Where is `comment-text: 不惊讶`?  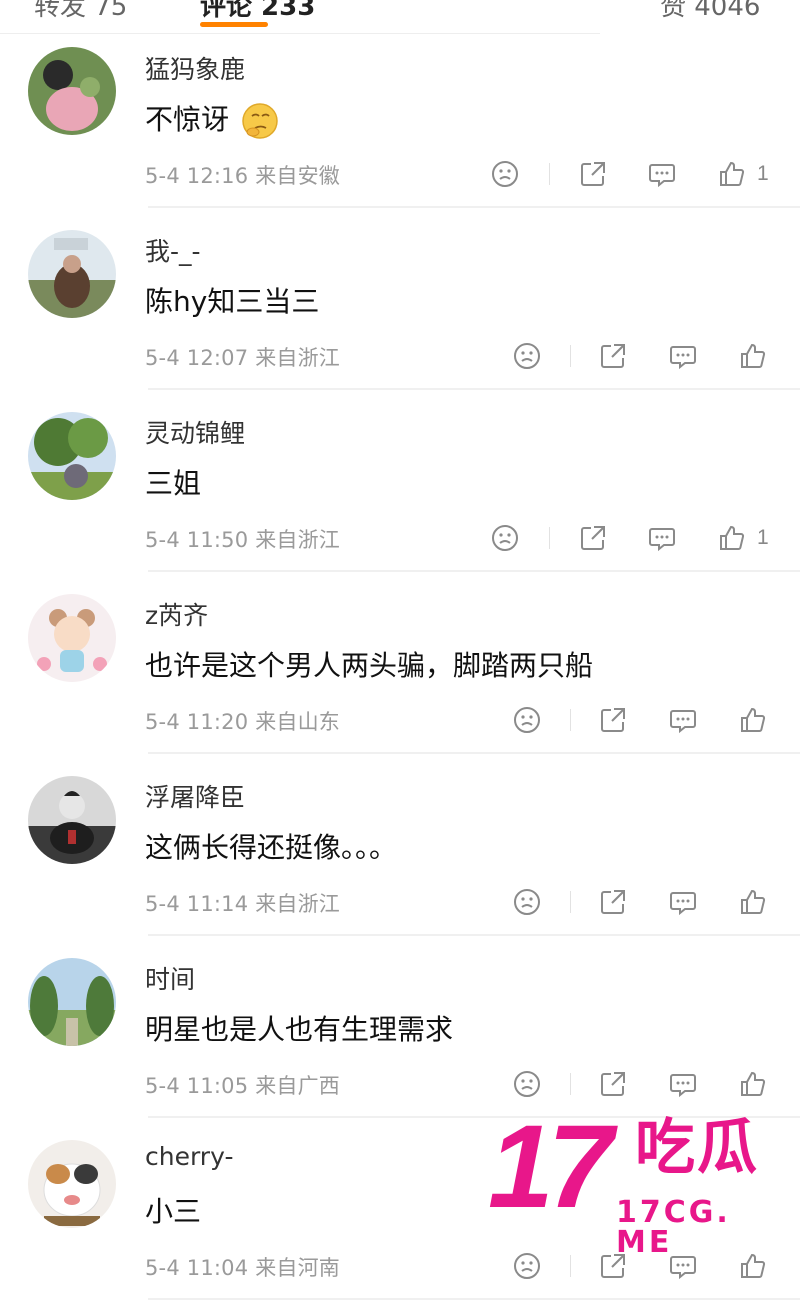
comment-text: 不惊讶 is located at coordinates (212, 119).